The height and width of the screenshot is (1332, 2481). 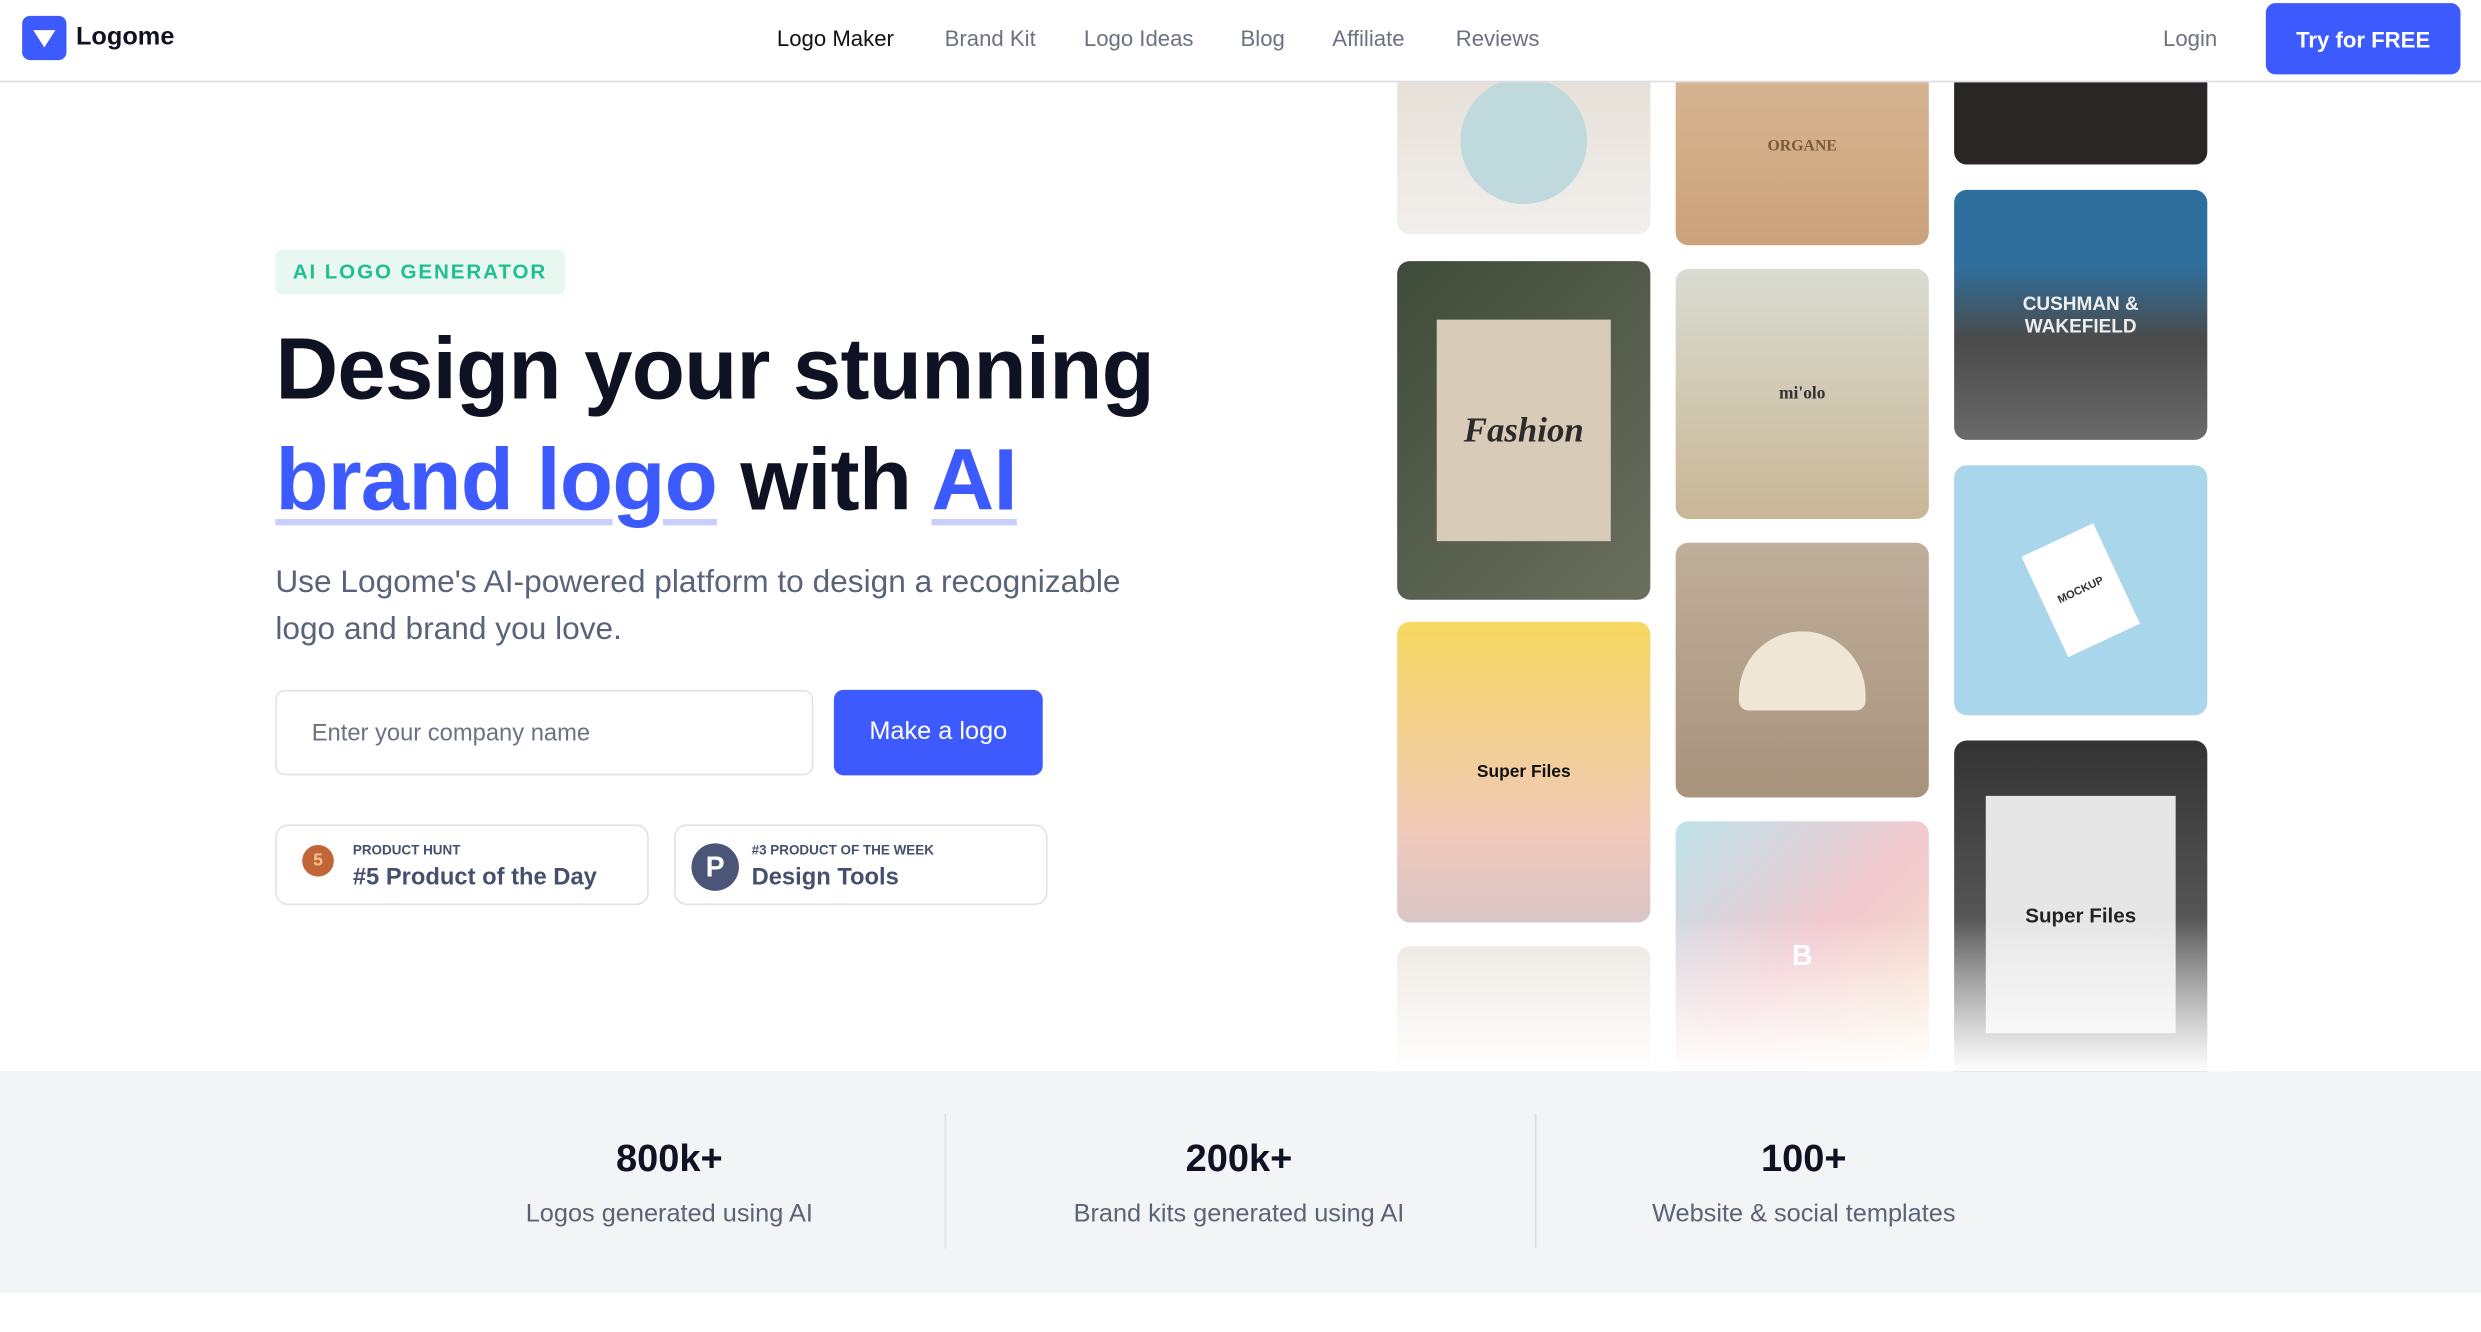 What do you see at coordinates (1804, 1159) in the screenshot?
I see `stat-value: 100+` at bounding box center [1804, 1159].